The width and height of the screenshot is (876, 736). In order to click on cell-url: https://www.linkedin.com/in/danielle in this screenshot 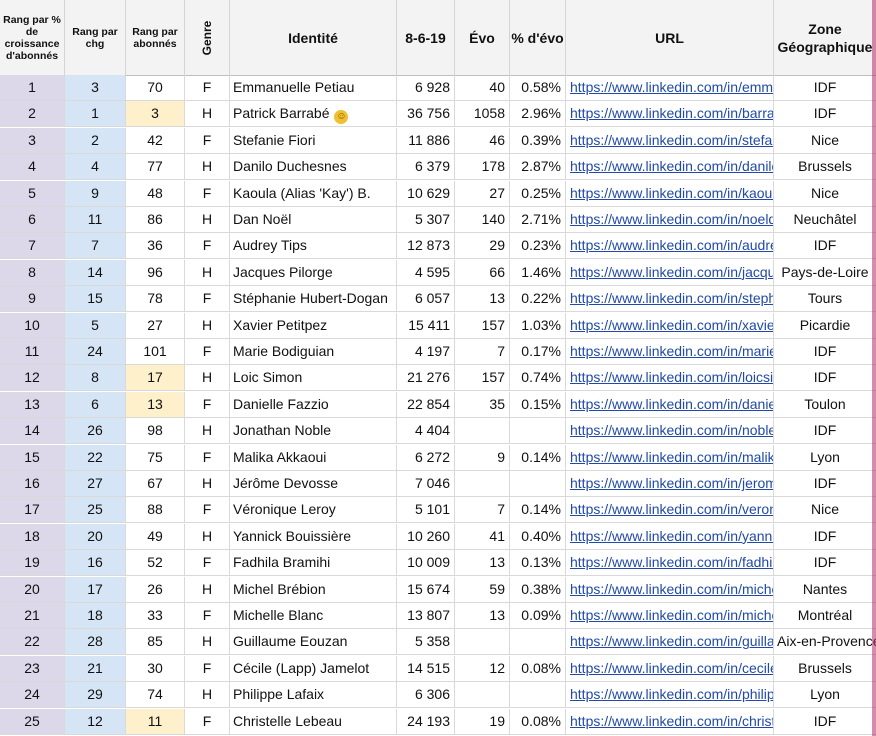, I will do `click(670, 404)`.